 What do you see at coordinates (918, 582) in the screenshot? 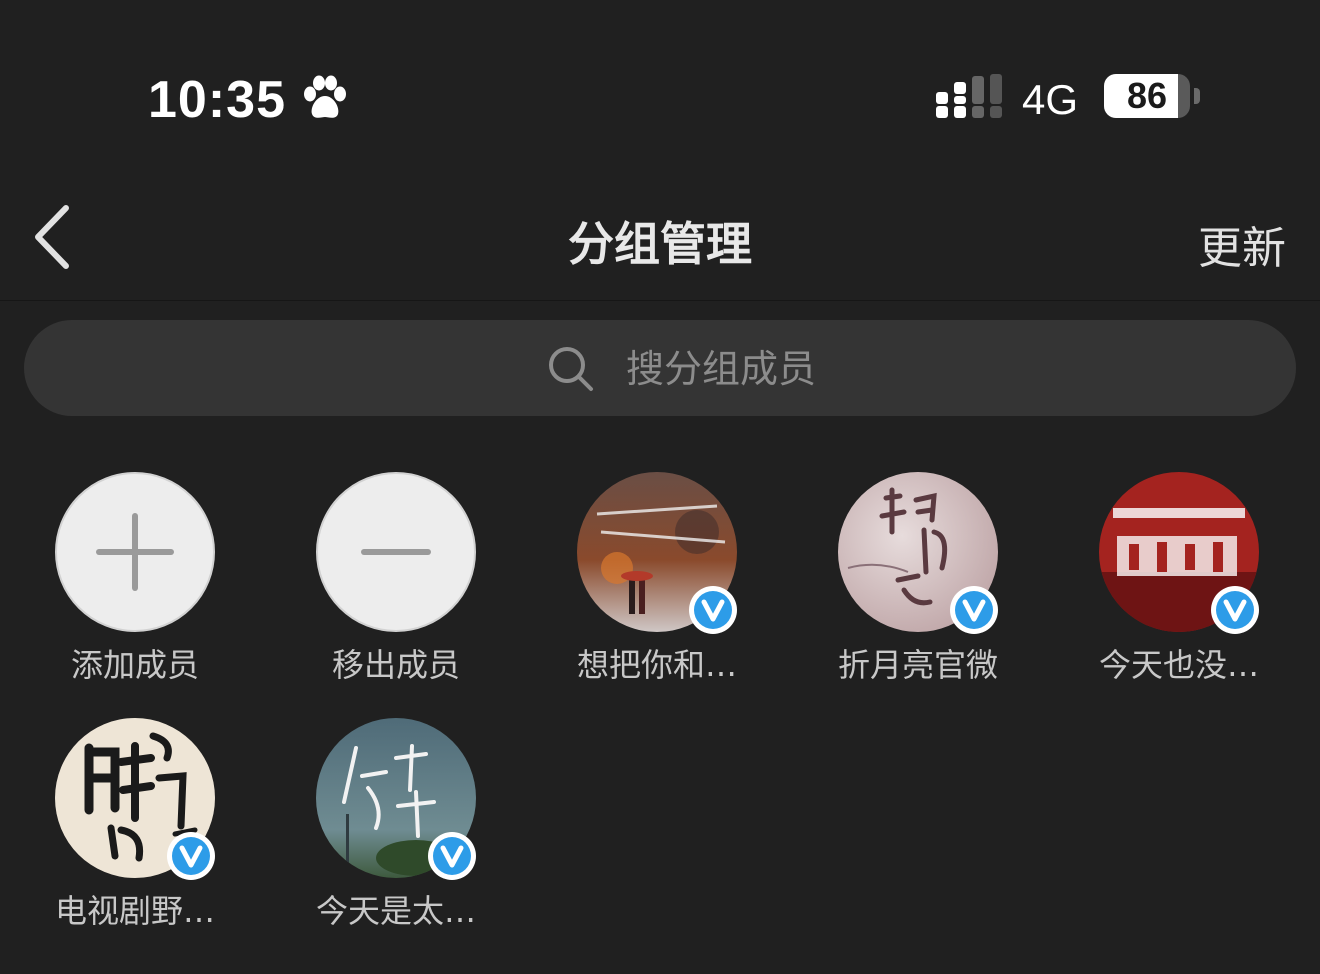
I see `group-member-item: 折月亮官微` at bounding box center [918, 582].